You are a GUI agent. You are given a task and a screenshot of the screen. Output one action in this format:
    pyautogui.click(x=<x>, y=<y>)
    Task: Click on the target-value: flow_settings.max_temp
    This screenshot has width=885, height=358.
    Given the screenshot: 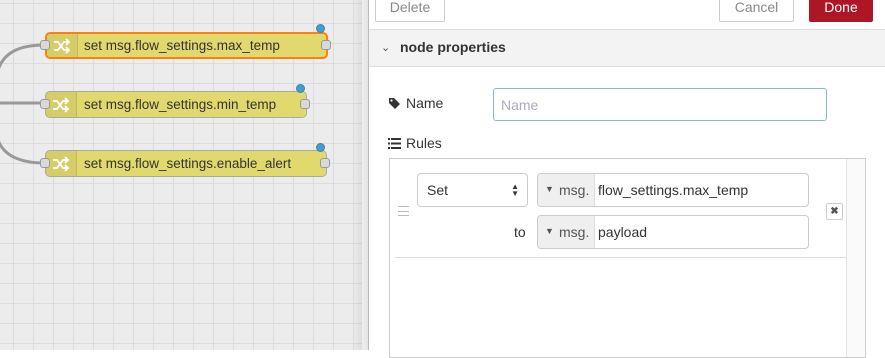 What is the action you would take?
    pyautogui.click(x=673, y=190)
    